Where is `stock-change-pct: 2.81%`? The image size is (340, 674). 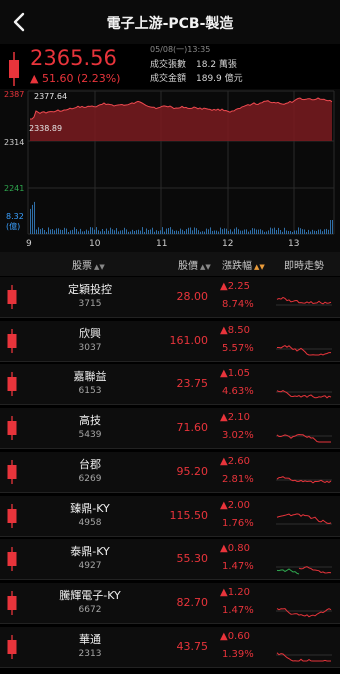
stock-change-pct: 2.81% is located at coordinates (238, 479).